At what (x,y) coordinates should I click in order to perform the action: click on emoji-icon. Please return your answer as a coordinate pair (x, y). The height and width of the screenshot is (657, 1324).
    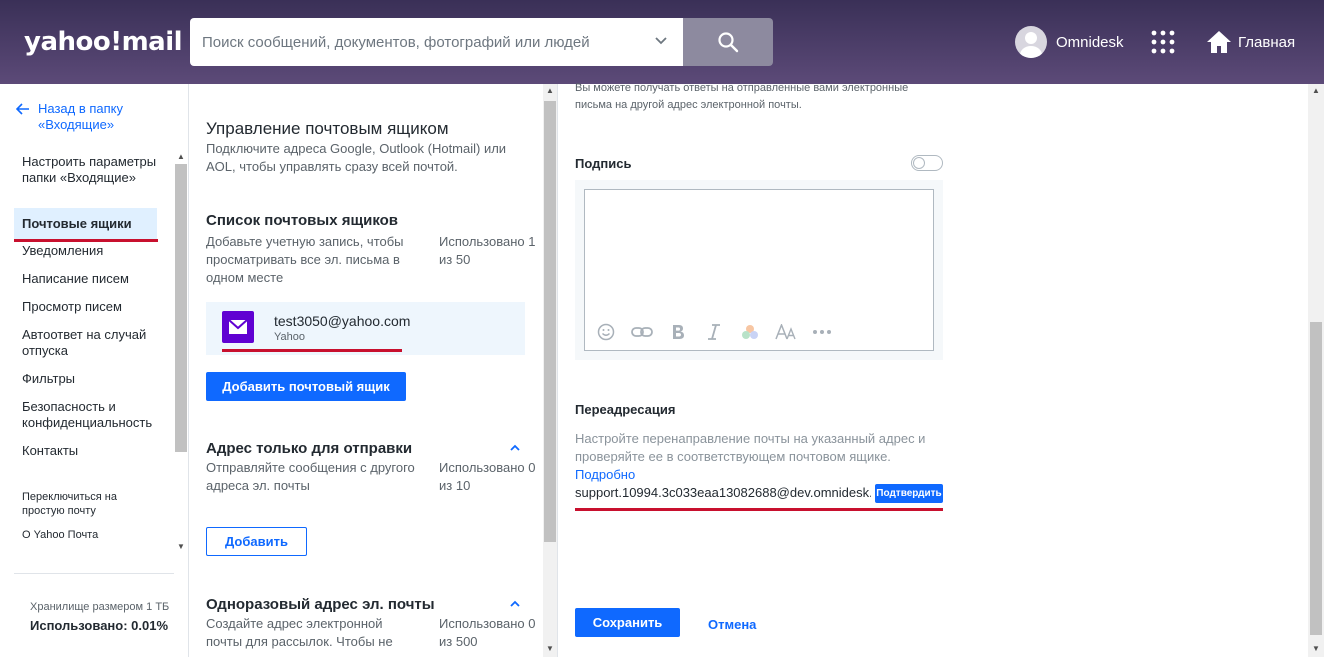
    Looking at the image, I should click on (606, 332).